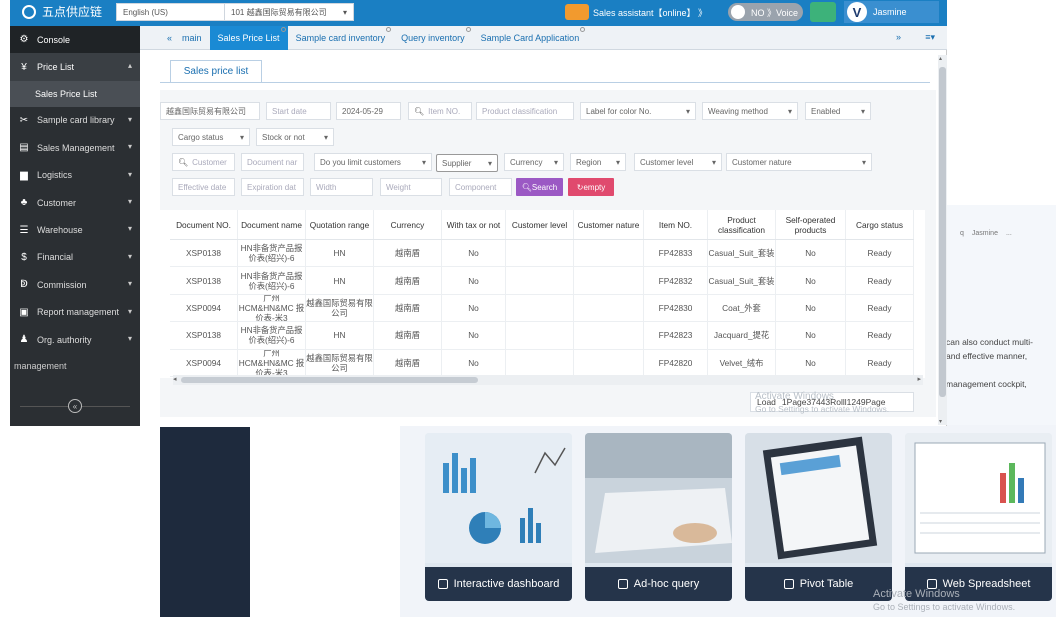  I want to click on label-color-select: Label for color No. ▾, so click(638, 111).